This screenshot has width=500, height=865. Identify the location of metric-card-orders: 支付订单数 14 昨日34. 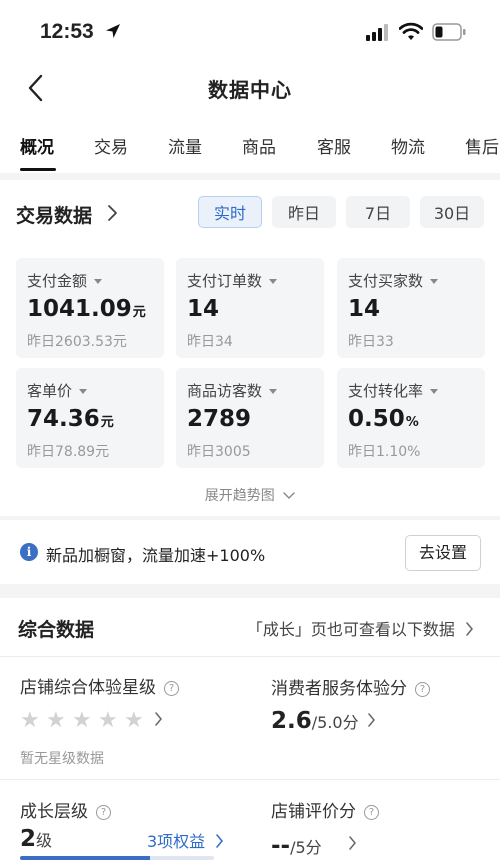
(250, 308).